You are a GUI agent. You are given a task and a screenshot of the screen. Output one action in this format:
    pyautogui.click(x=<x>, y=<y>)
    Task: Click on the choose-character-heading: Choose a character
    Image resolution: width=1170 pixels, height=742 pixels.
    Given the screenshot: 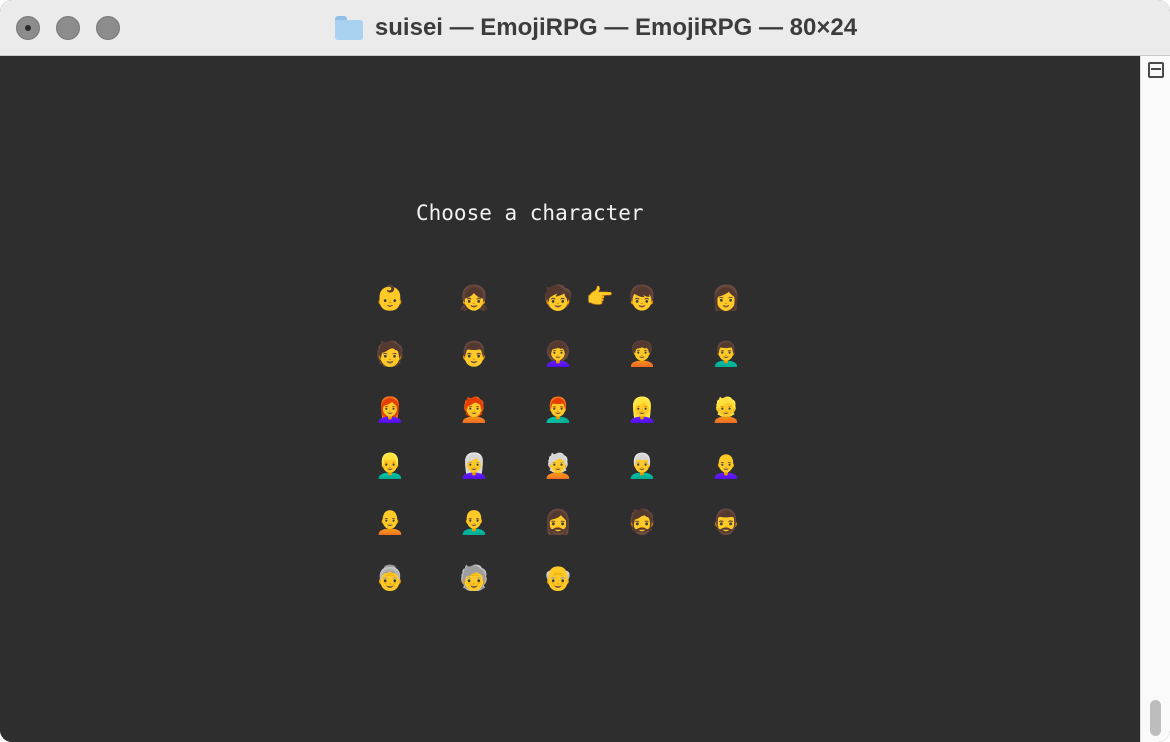 What is the action you would take?
    pyautogui.click(x=530, y=213)
    